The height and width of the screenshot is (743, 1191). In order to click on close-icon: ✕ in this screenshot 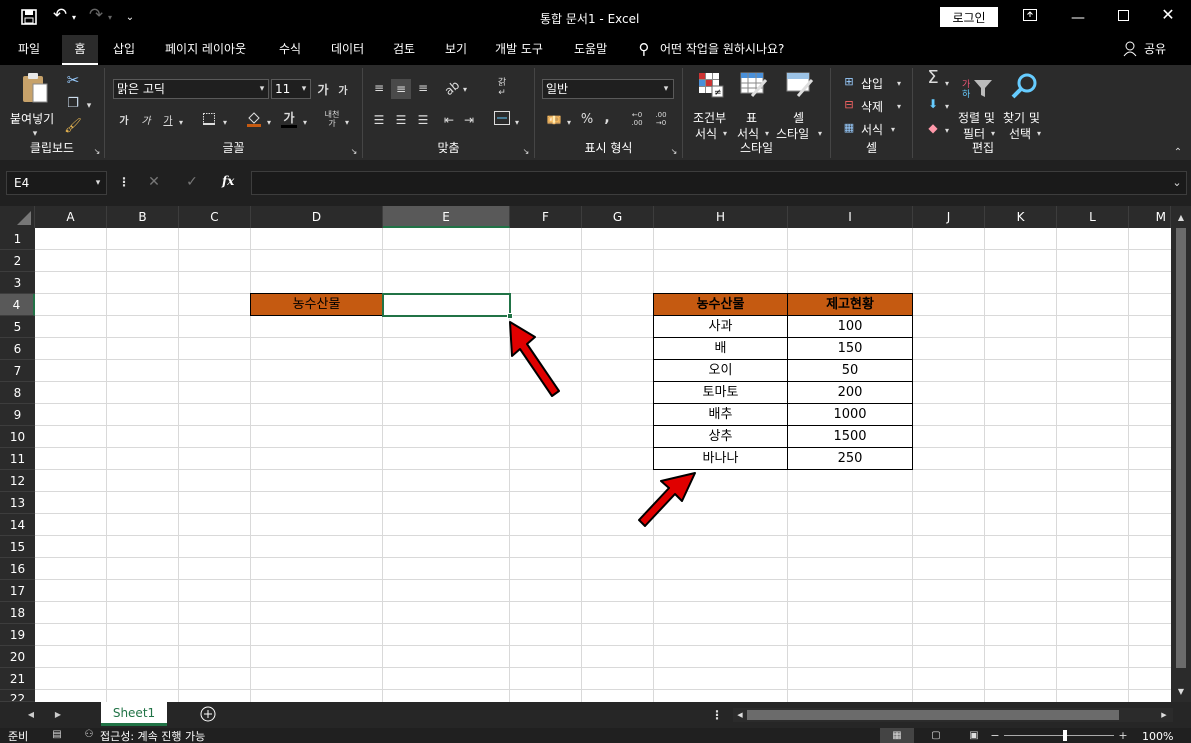, I will do `click(1168, 15)`.